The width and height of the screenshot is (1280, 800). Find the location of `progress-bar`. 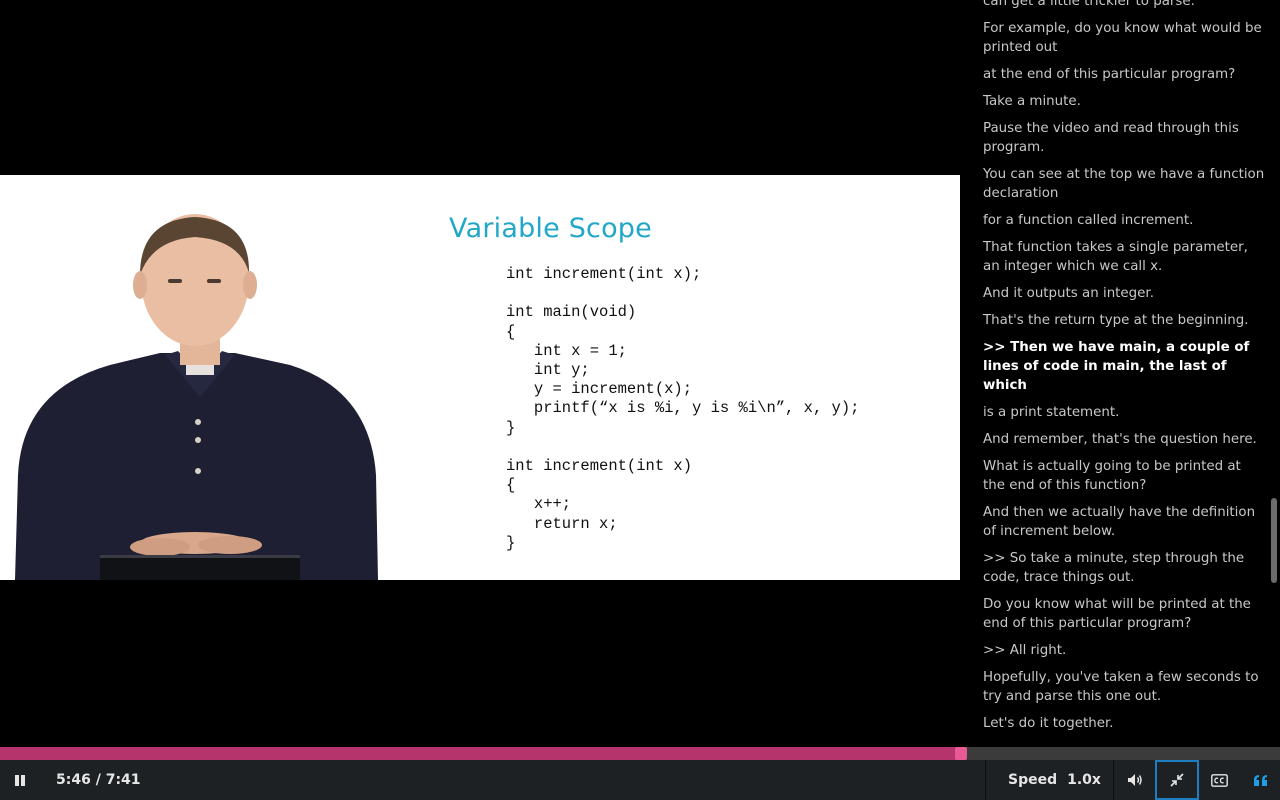

progress-bar is located at coordinates (640, 753).